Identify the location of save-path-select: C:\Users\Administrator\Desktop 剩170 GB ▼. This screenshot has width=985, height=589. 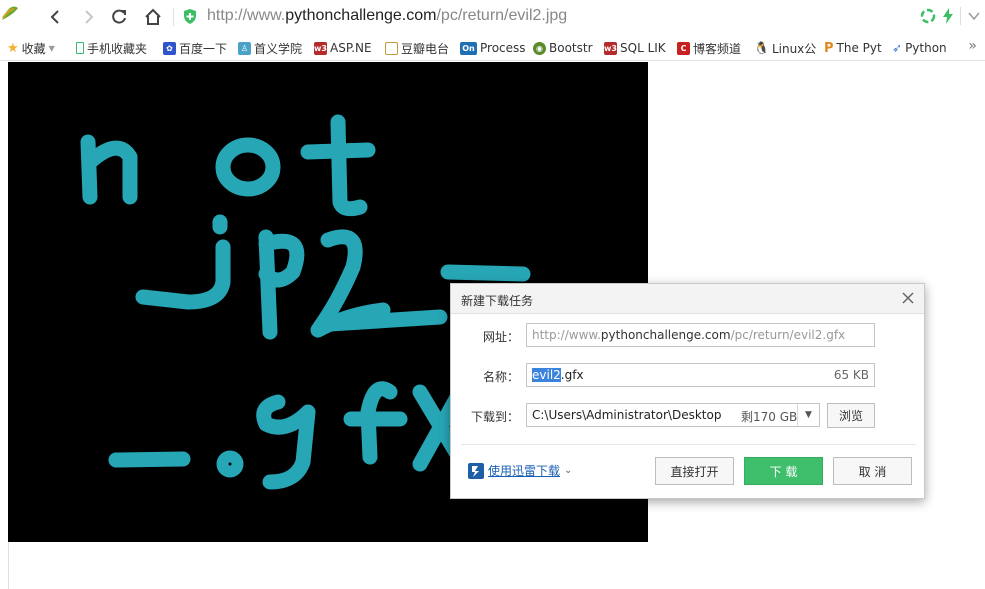
(673, 415).